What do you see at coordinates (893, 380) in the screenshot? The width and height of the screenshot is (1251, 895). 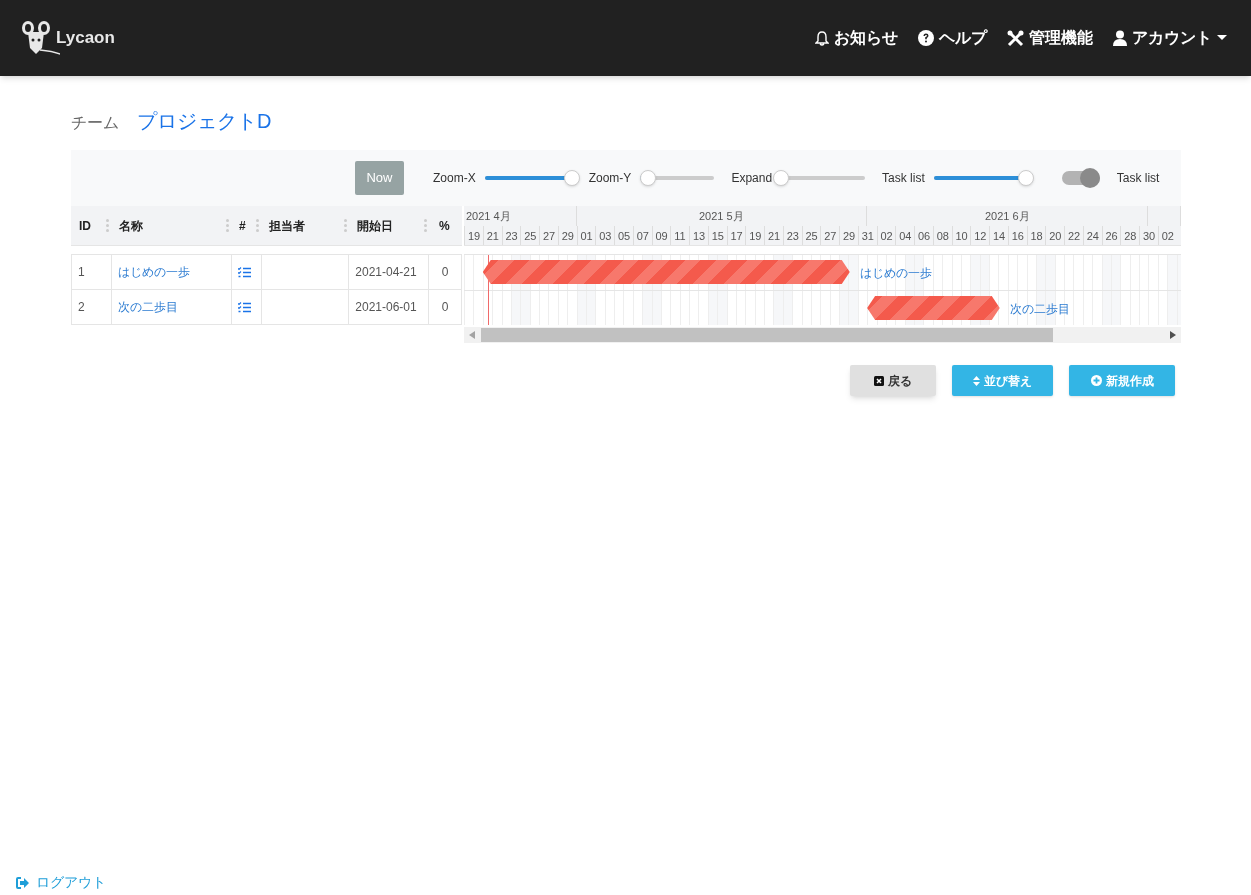 I see `back-button: 戻る` at bounding box center [893, 380].